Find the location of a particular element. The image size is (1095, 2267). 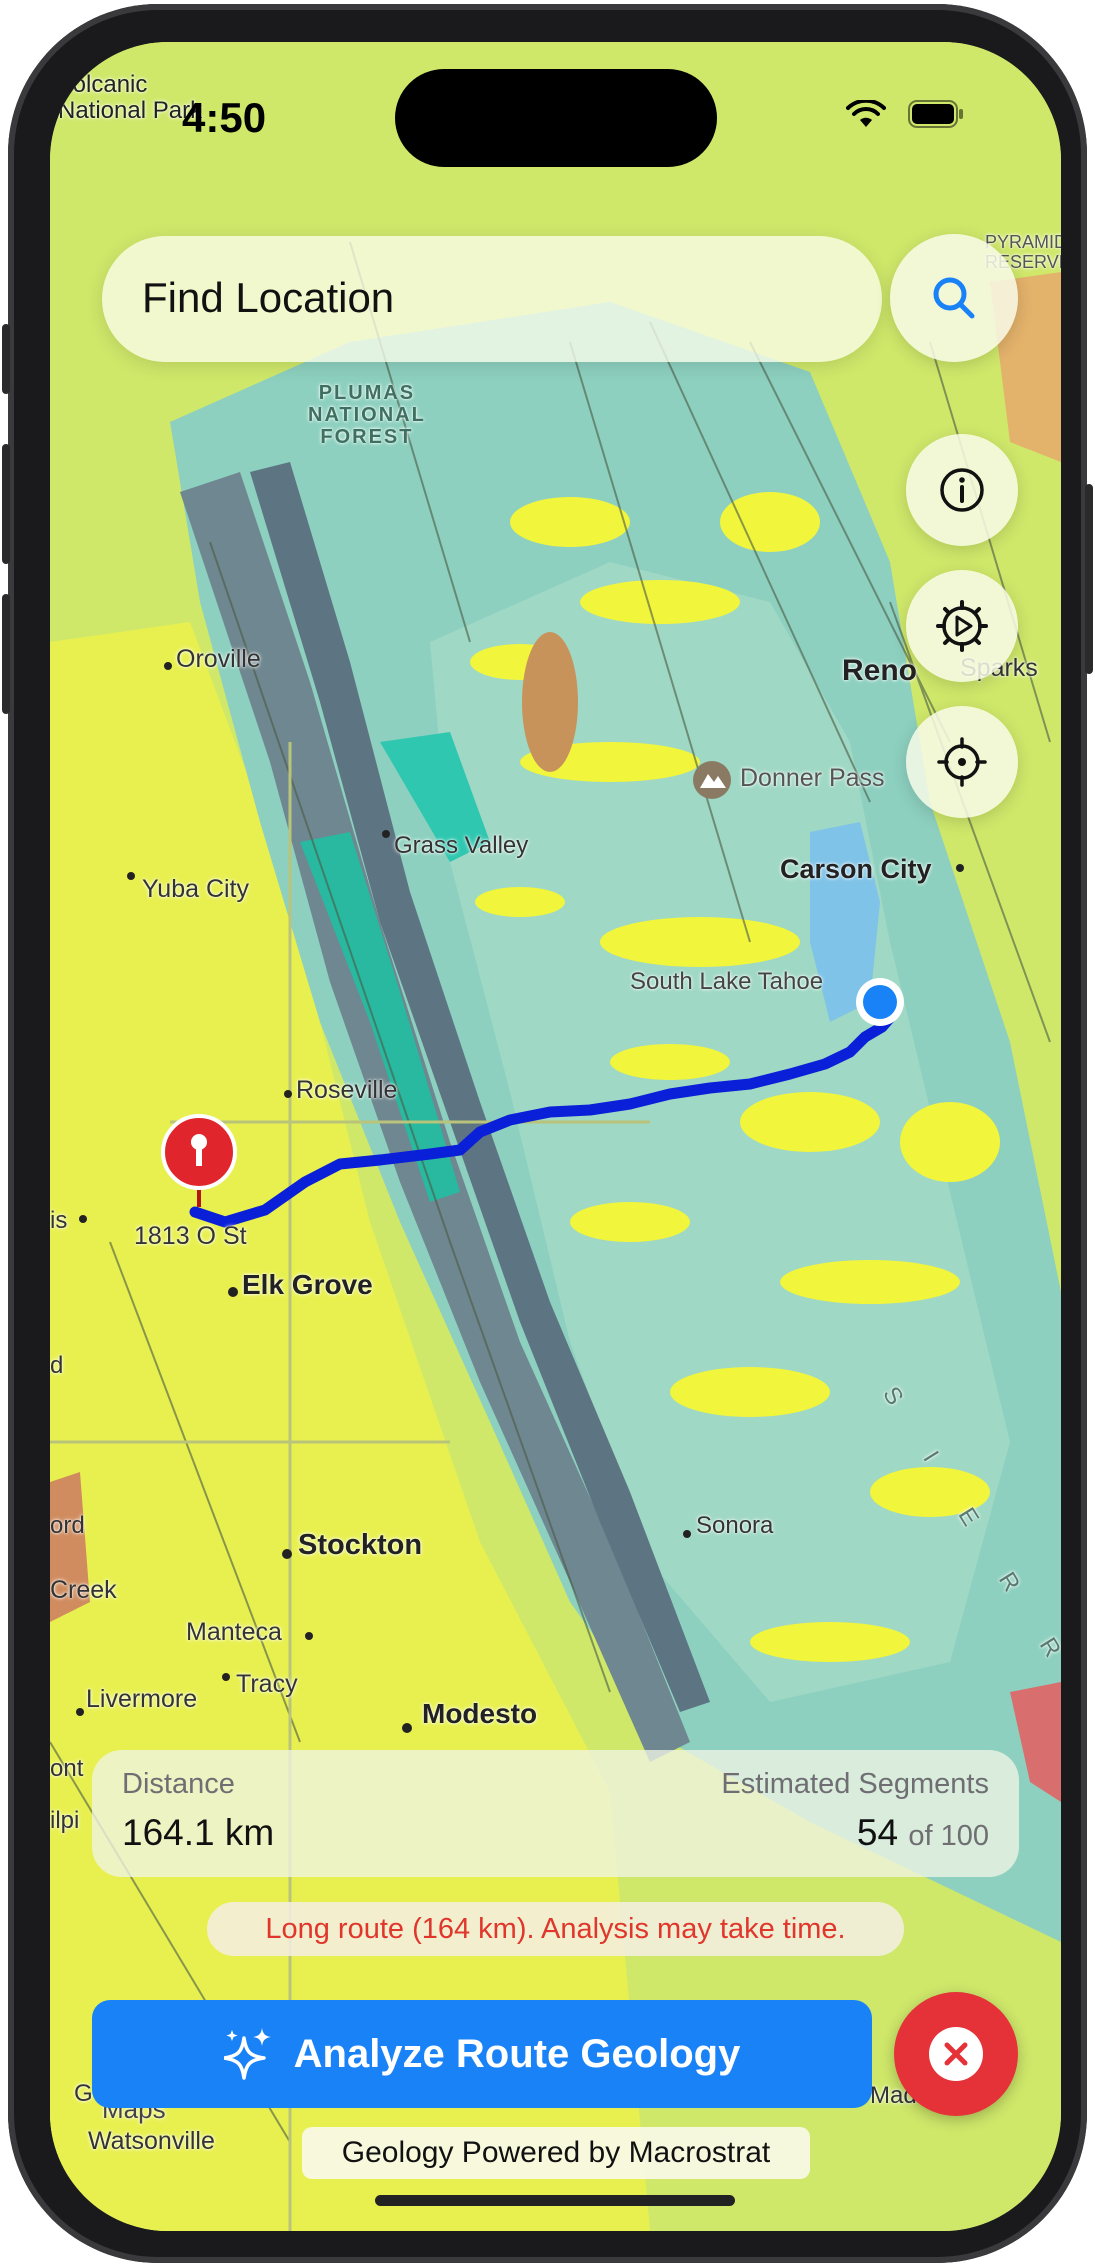

map-label-left-d: d is located at coordinates (57, 1365).